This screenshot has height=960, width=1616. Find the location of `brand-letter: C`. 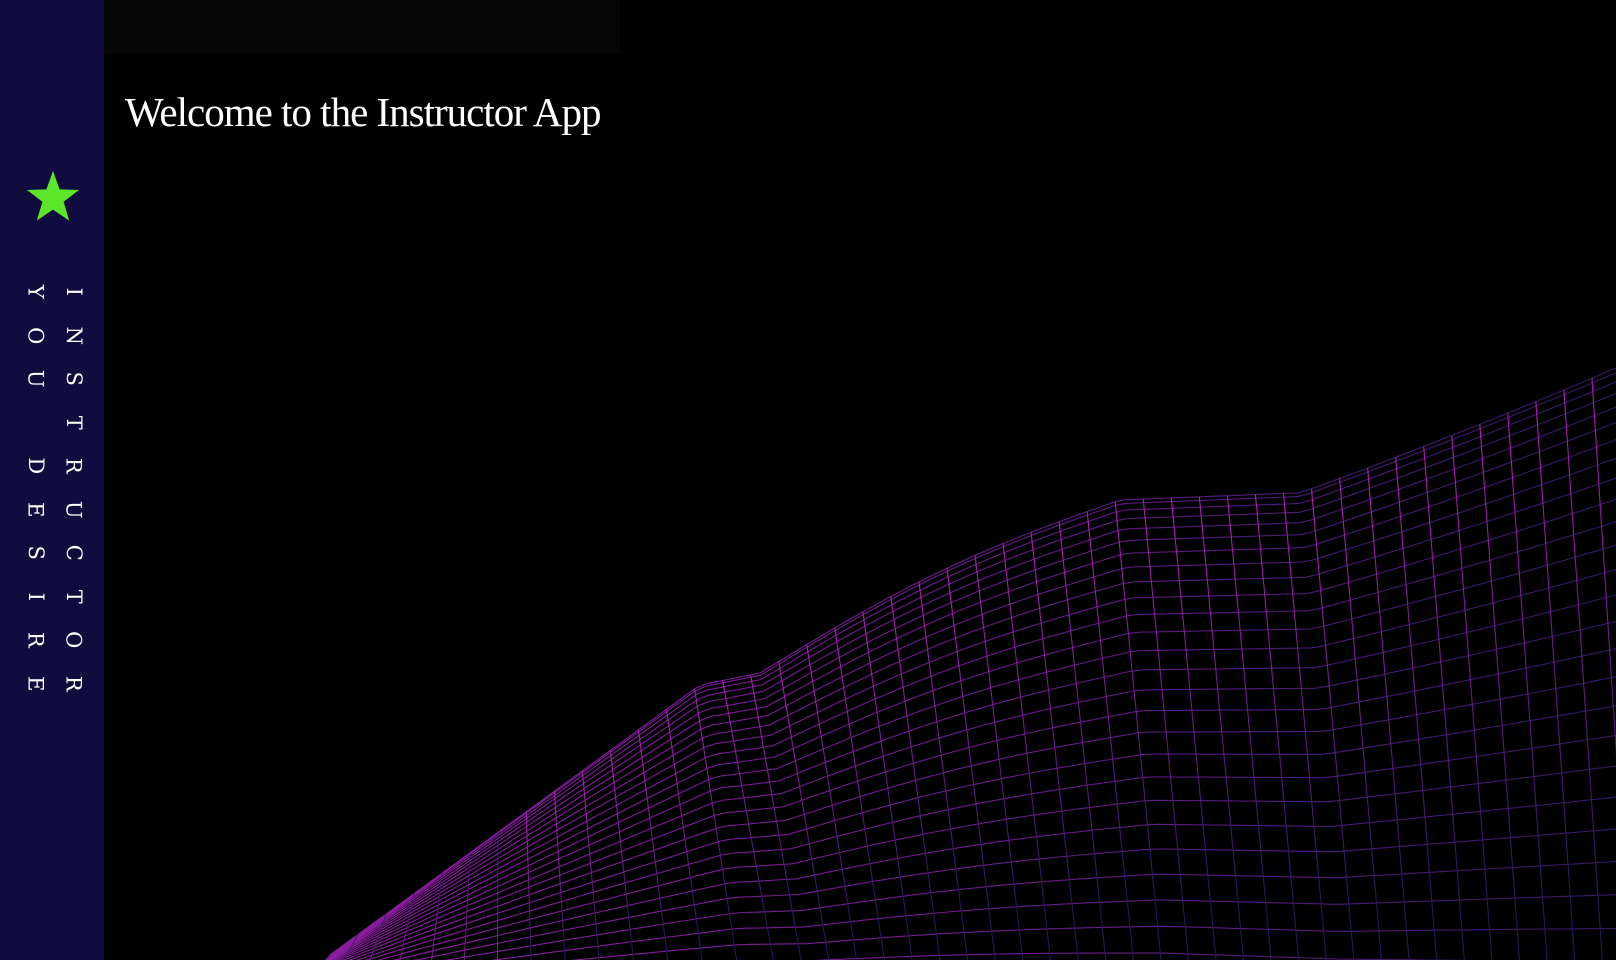

brand-letter: C is located at coordinates (73, 552).